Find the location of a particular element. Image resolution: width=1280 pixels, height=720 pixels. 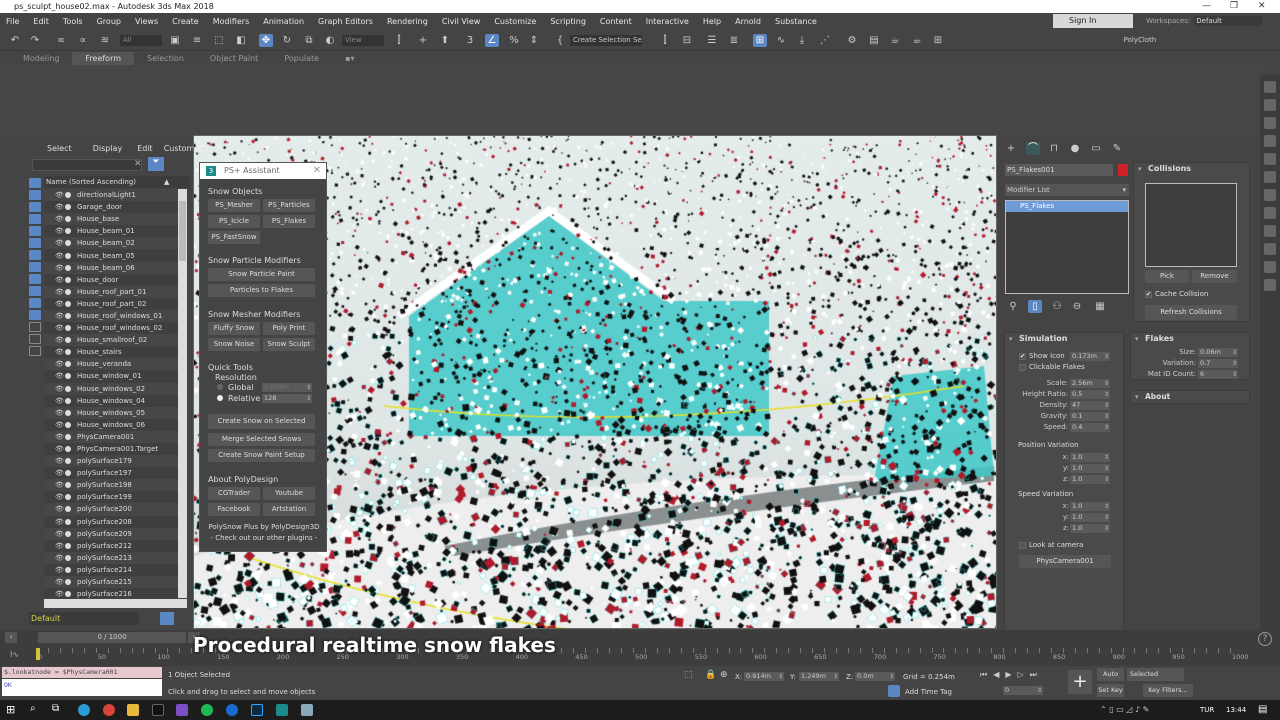

app-icon is located at coordinates (158, 710).